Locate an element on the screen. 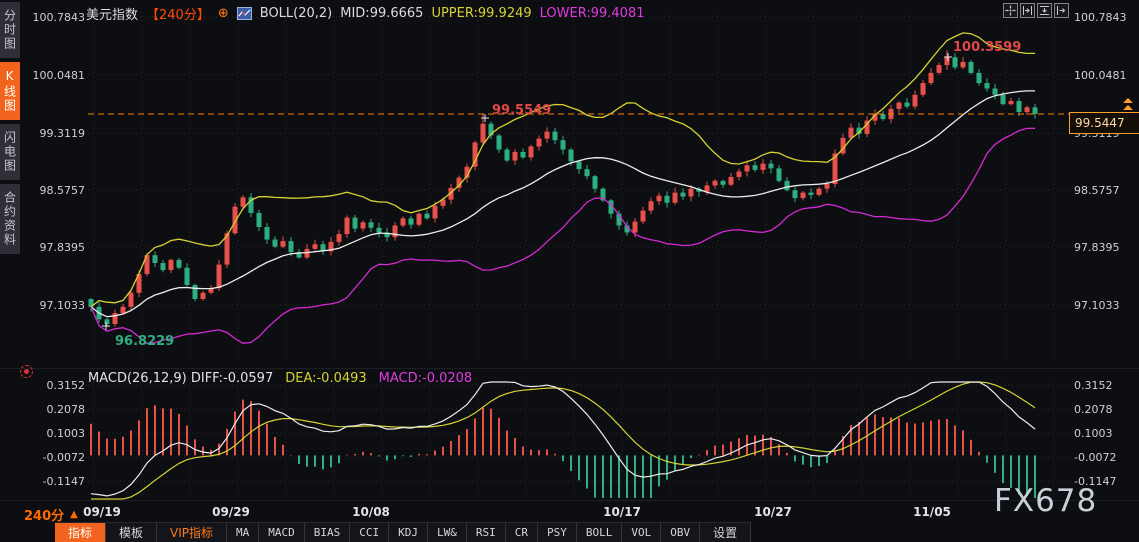 The height and width of the screenshot is (542, 1139). price-annotation: 96.8229 is located at coordinates (144, 341).